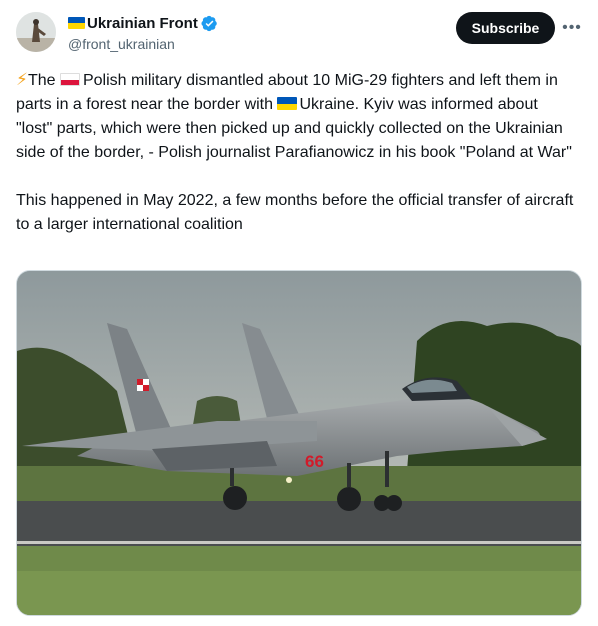 The width and height of the screenshot is (598, 626). I want to click on avatar, so click(36, 32).